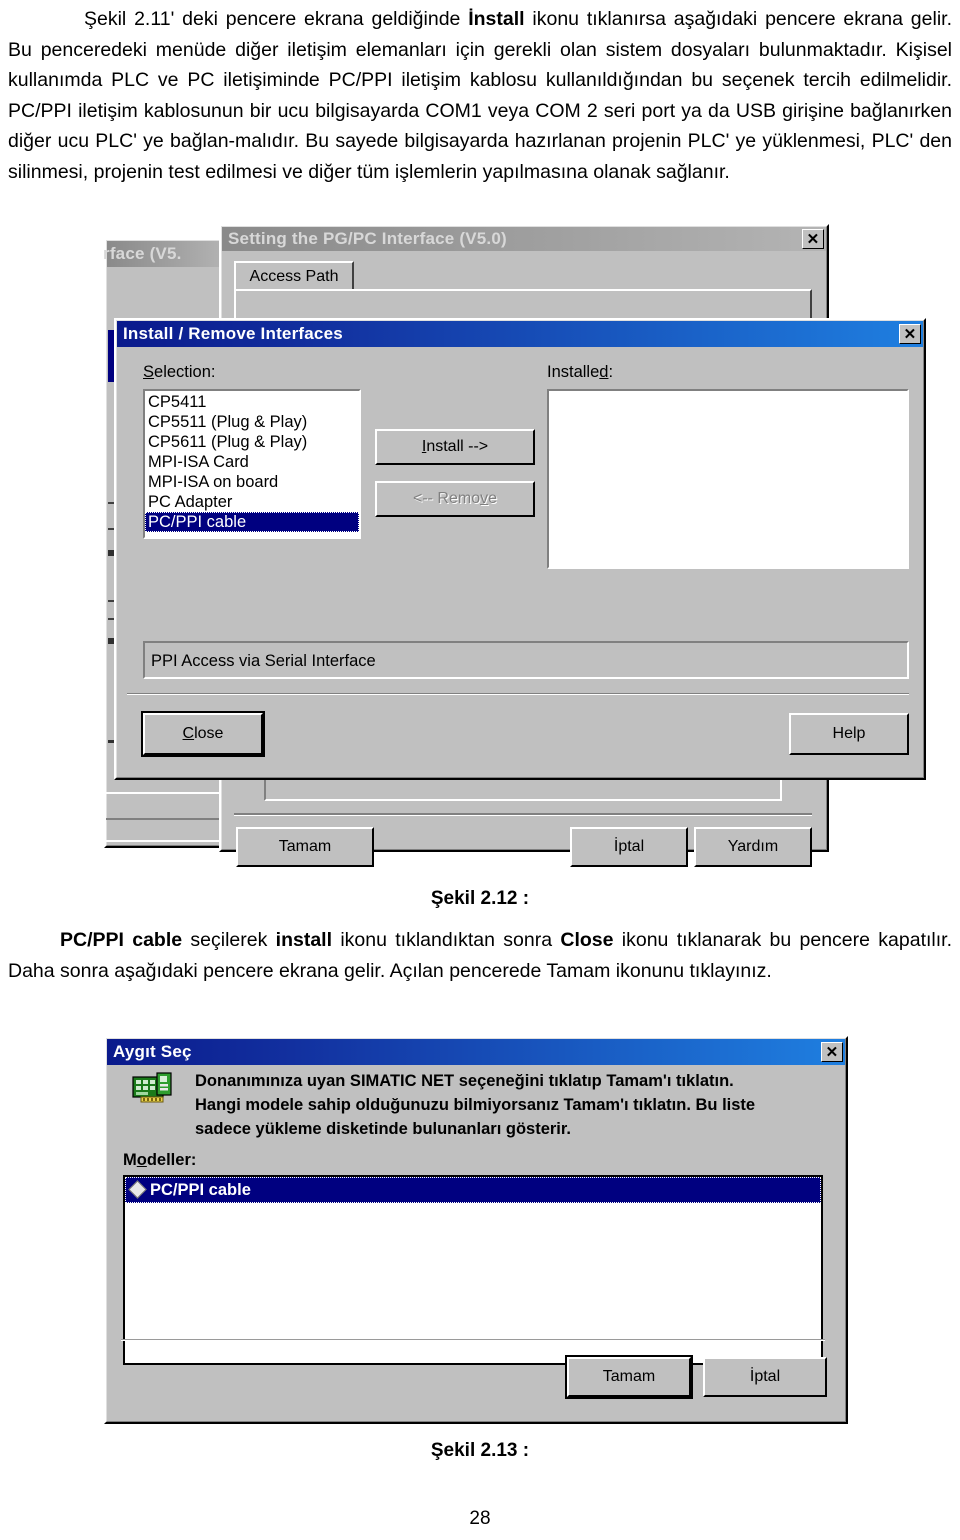 This screenshot has height=1540, width=960. I want to click on remove-button: <-- Remove, so click(455, 499).